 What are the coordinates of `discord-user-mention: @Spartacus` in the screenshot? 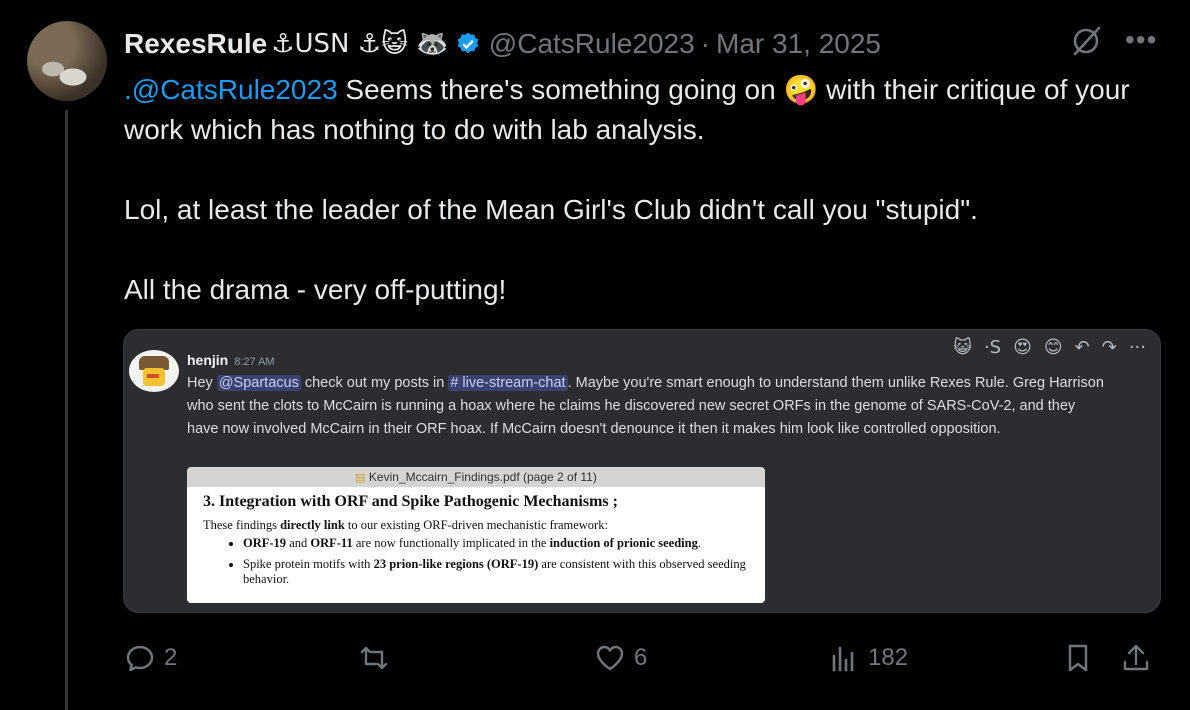 It's located at (258, 383).